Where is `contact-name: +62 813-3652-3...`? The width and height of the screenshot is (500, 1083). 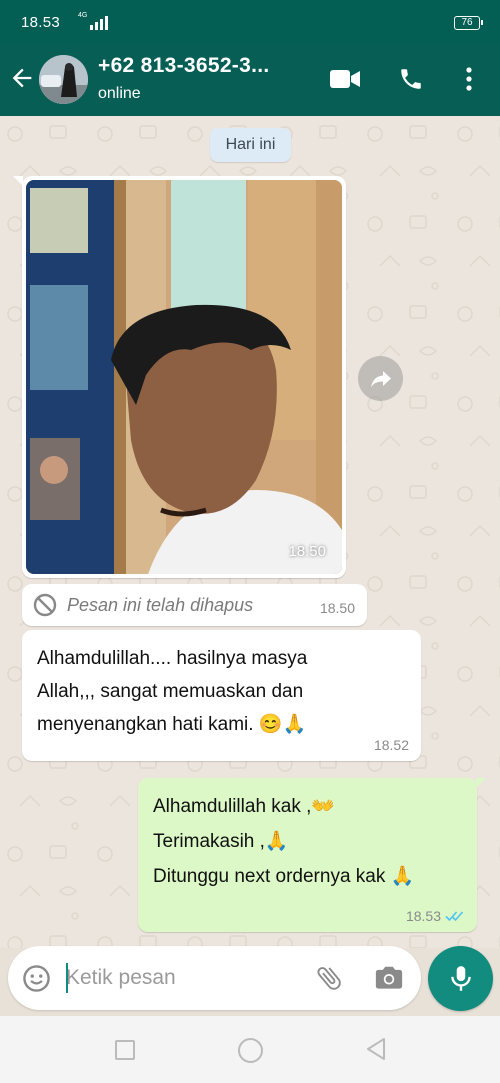
contact-name: +62 813-3652-3... is located at coordinates (183, 66).